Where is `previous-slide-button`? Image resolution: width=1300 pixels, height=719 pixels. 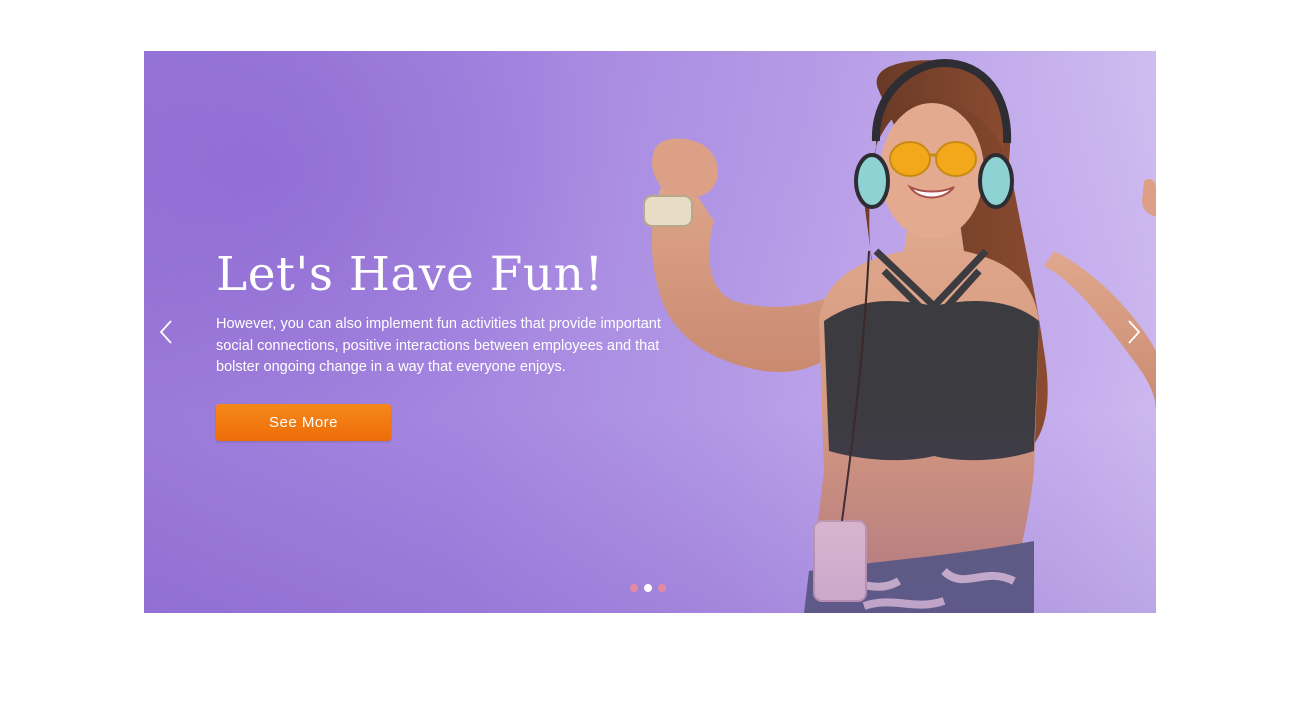
previous-slide-button is located at coordinates (166, 332).